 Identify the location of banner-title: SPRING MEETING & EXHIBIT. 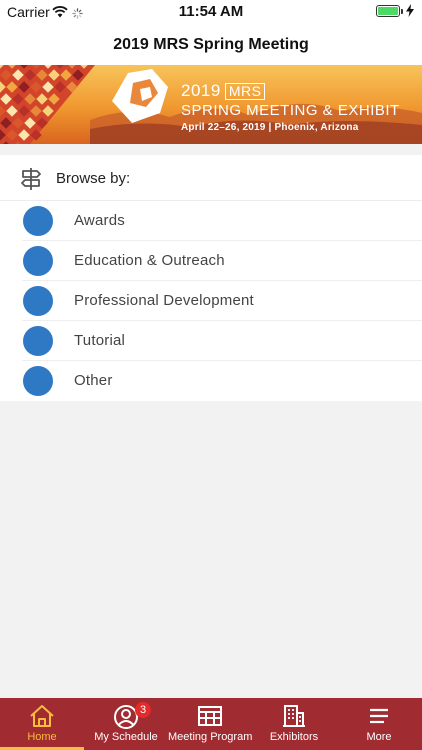
(290, 110).